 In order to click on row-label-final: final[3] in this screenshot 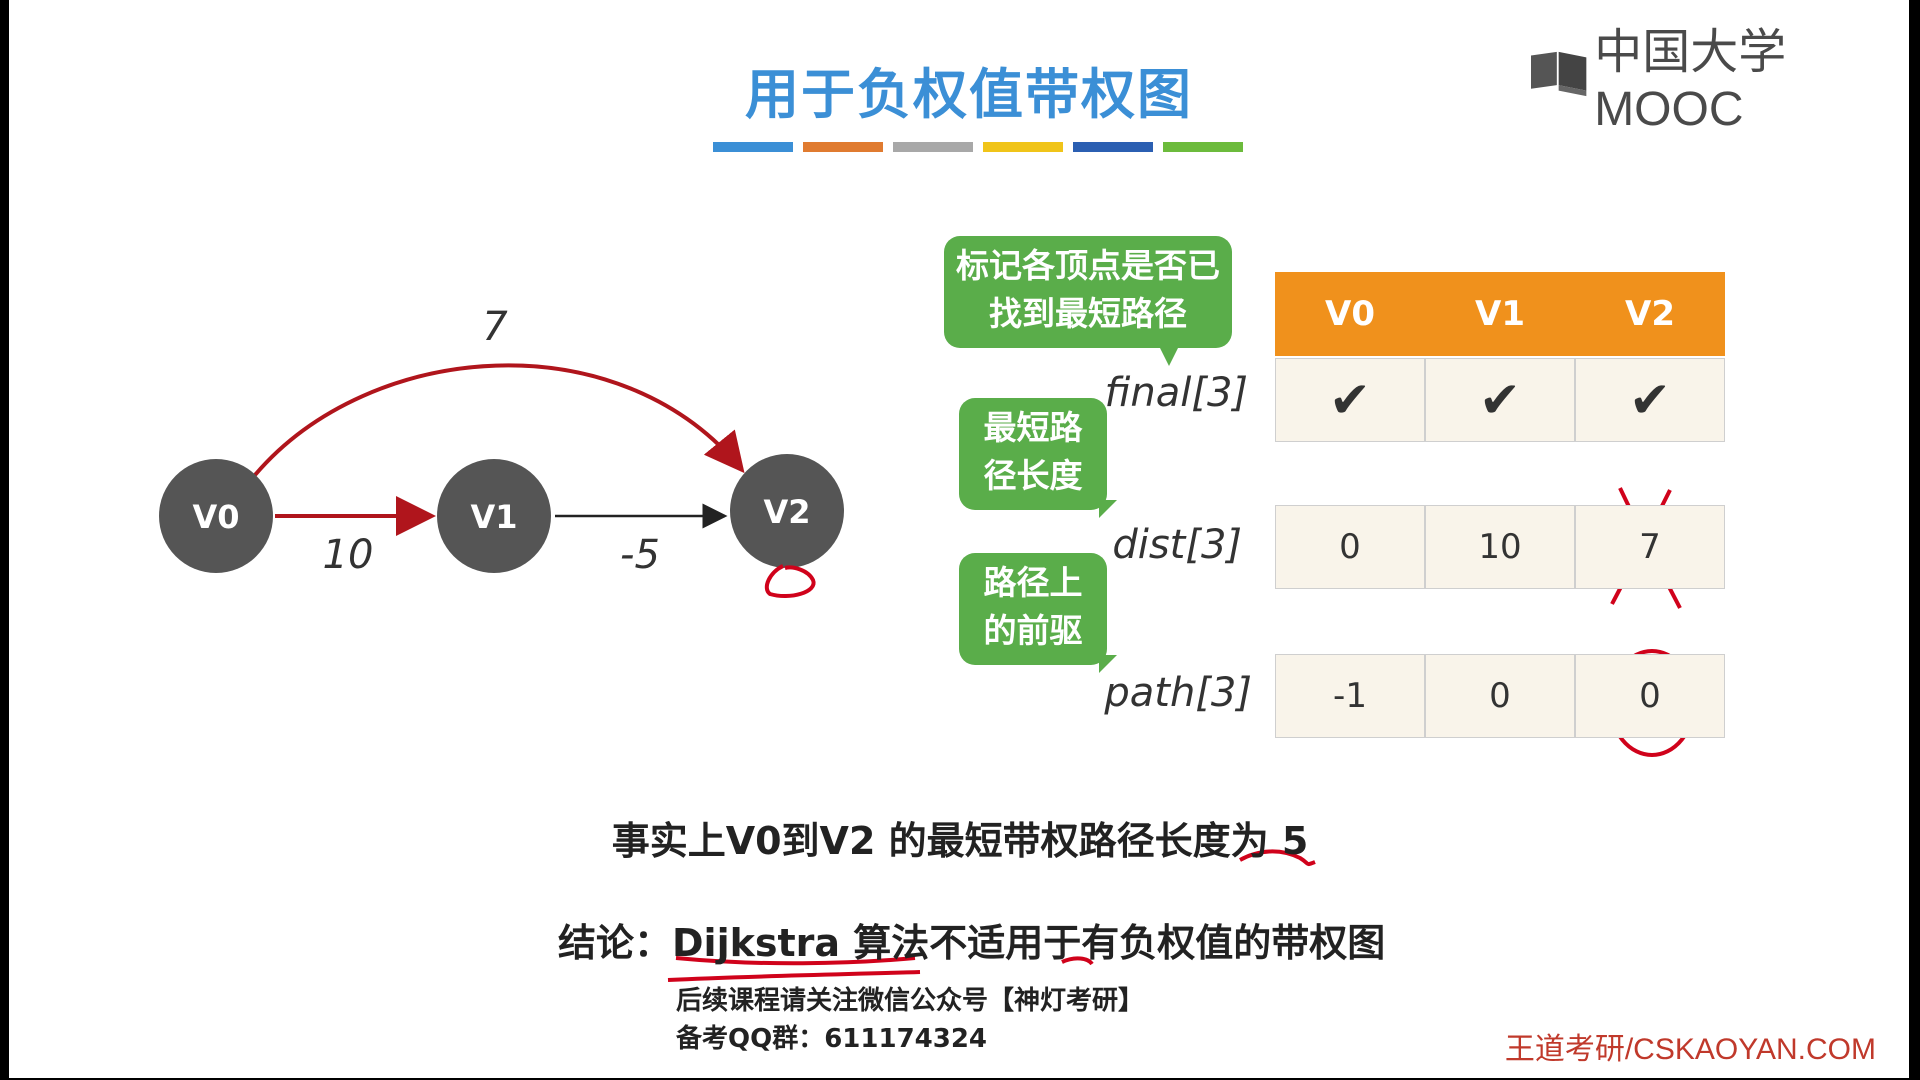, I will do `click(1176, 393)`.